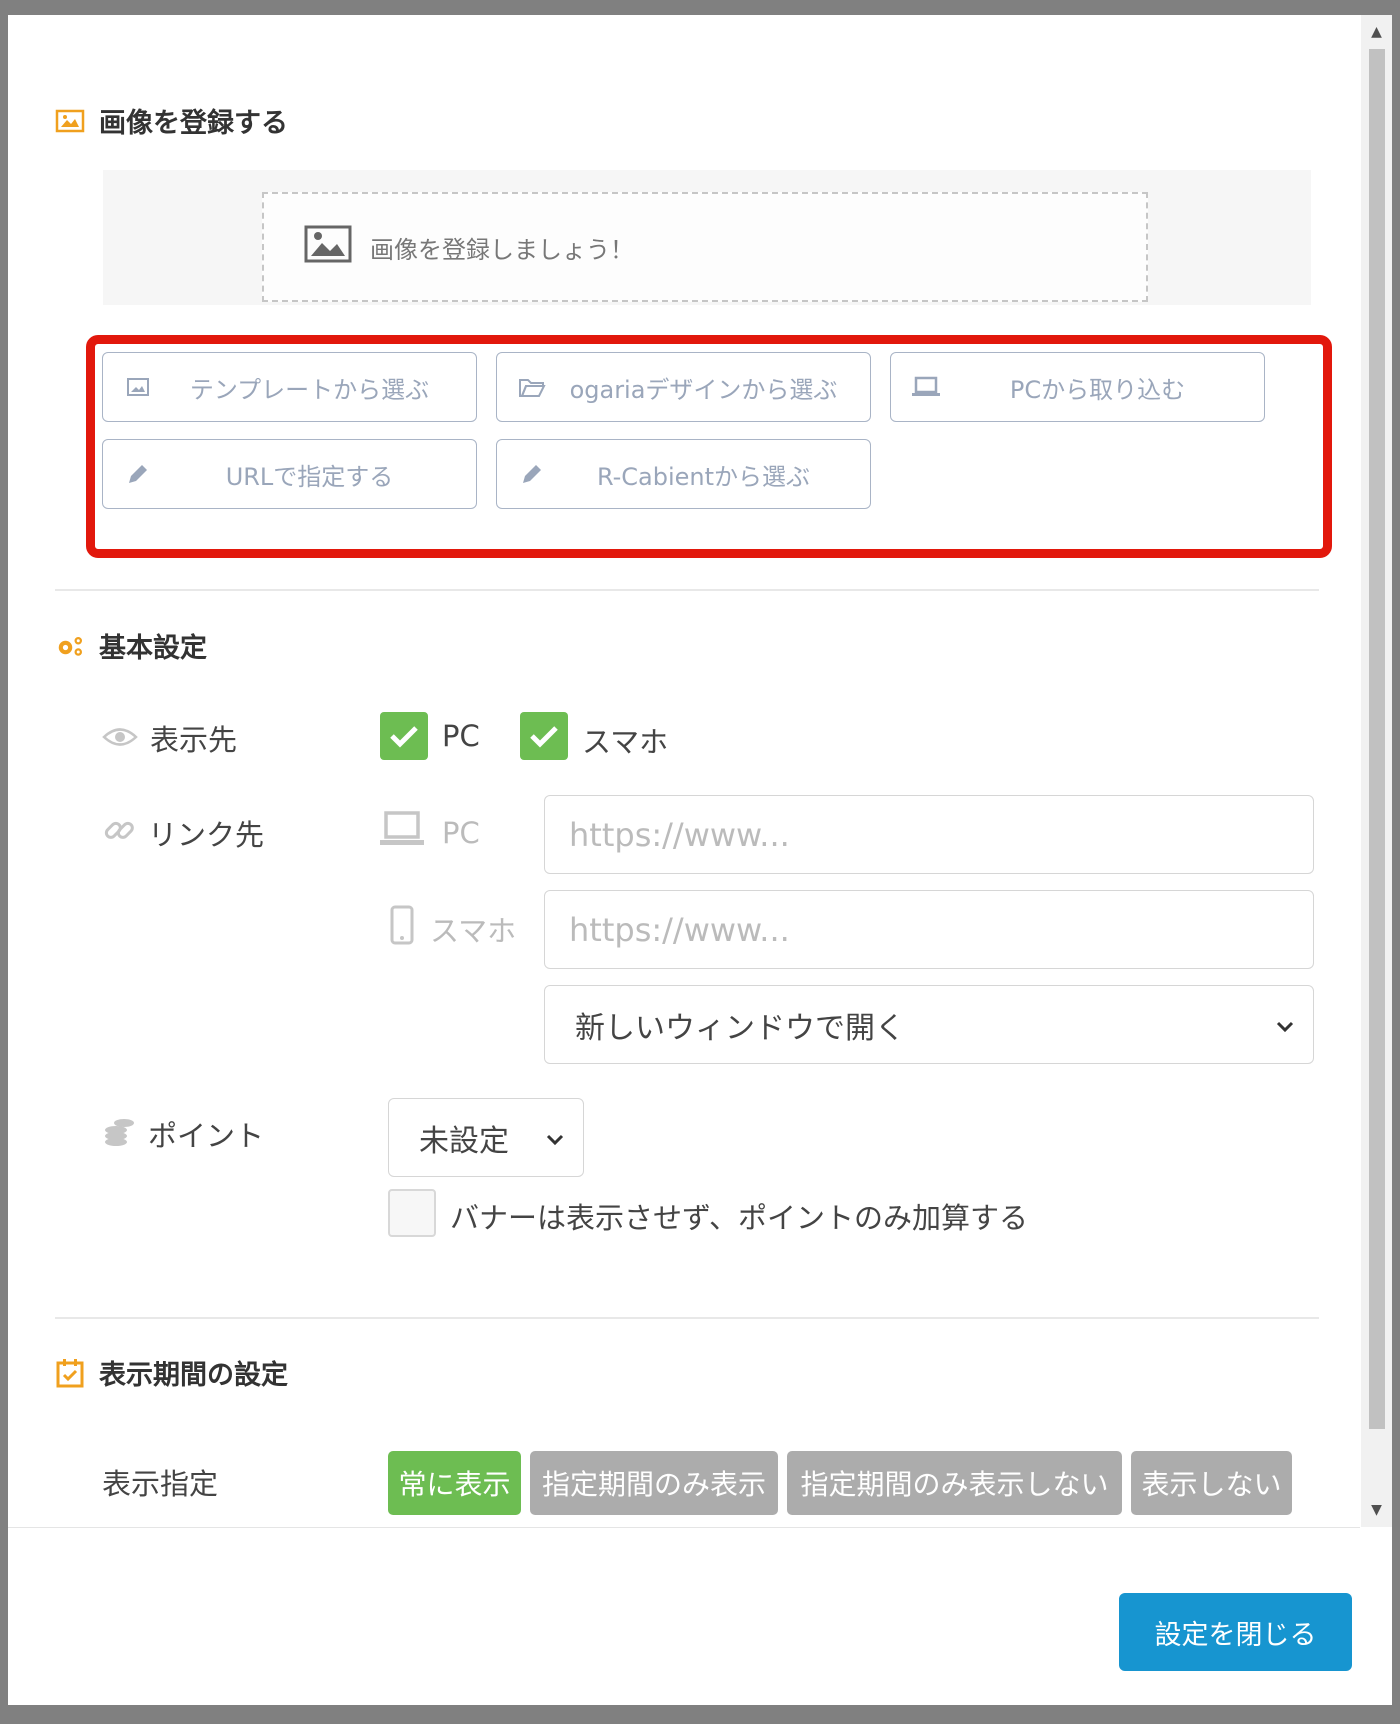  Describe the element at coordinates (153, 648) in the screenshot. I see `basic-section-title: 基本設定` at that location.